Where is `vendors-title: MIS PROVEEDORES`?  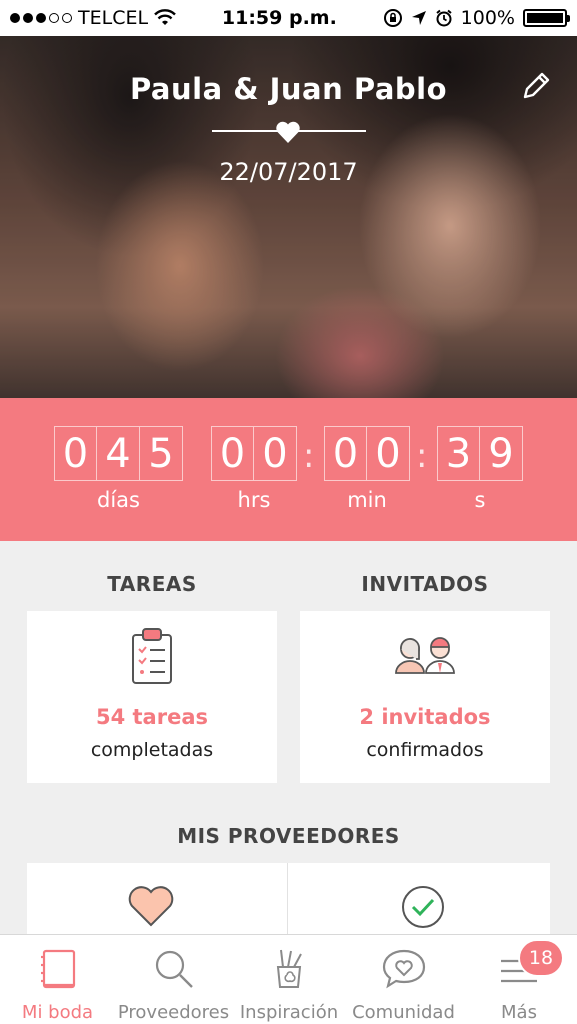 vendors-title: MIS PROVEEDORES is located at coordinates (288, 836).